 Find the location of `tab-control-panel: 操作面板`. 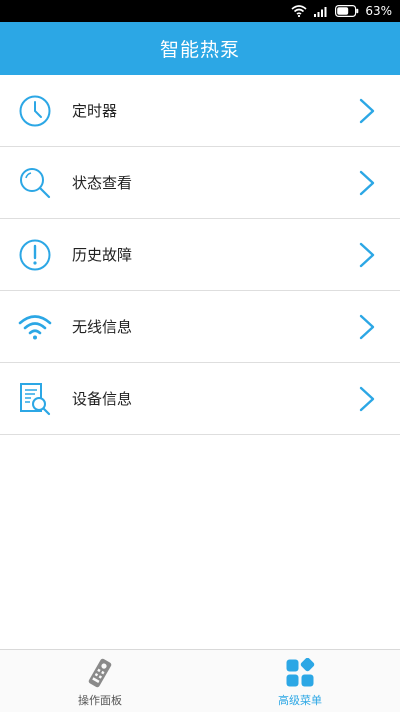

tab-control-panel: 操作面板 is located at coordinates (100, 681).